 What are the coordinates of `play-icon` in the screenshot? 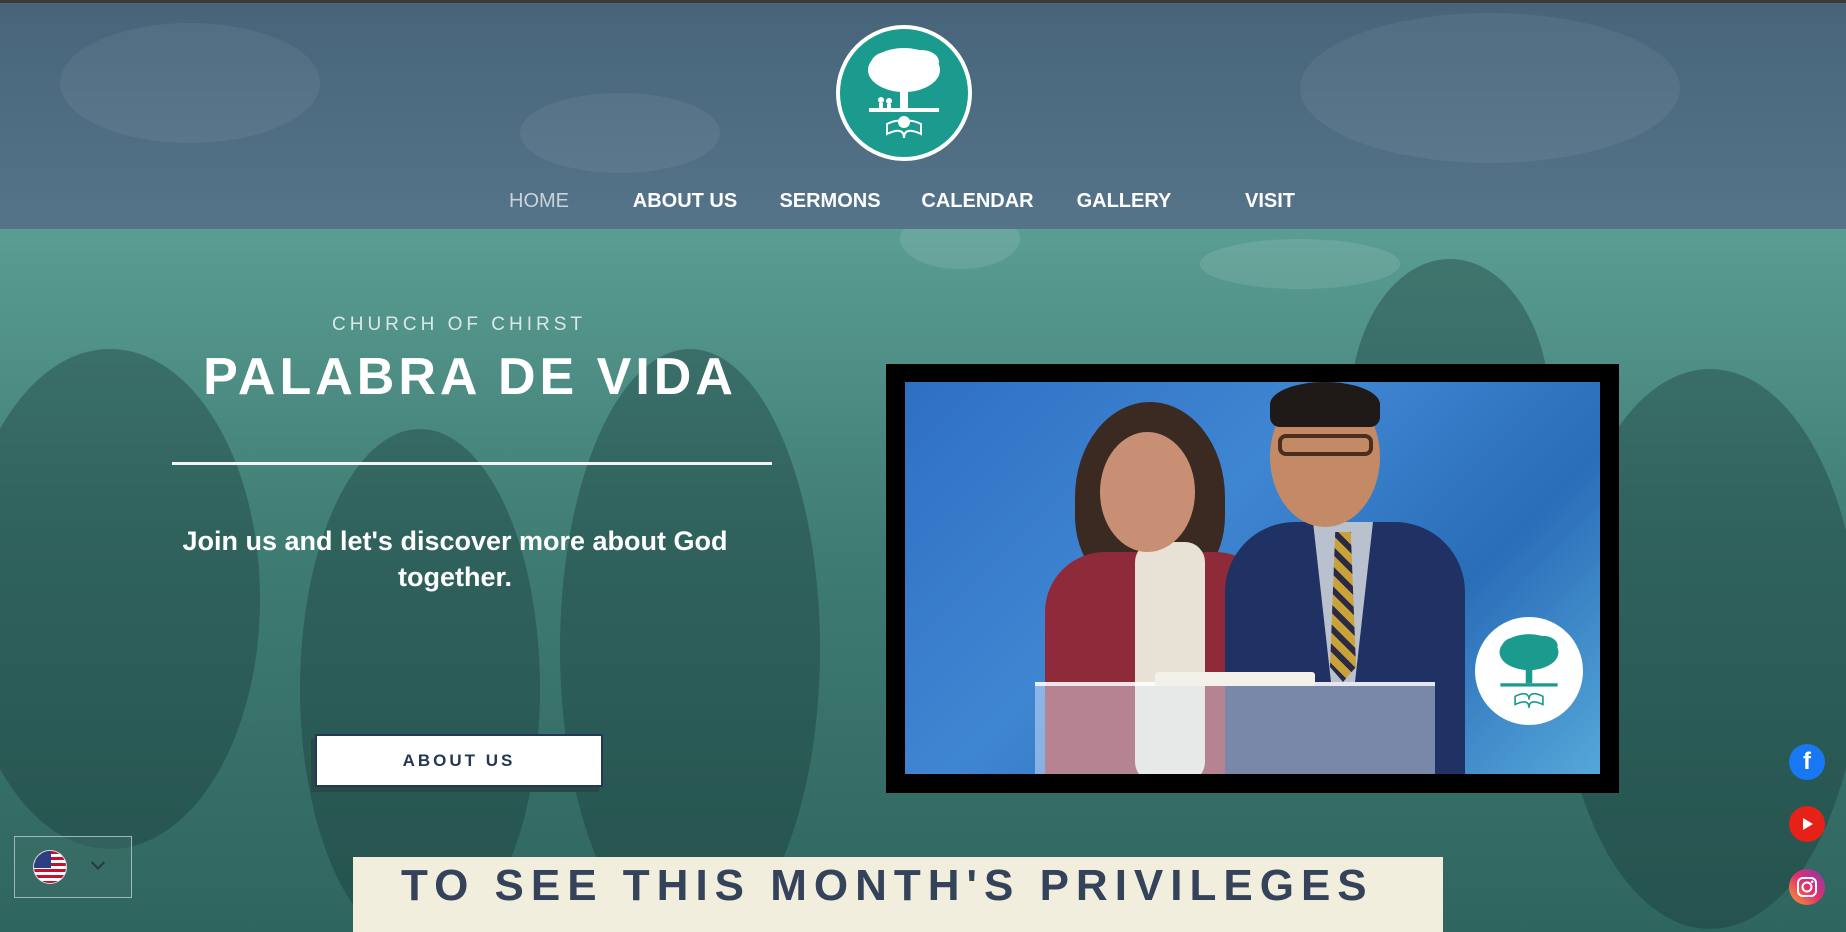 It's located at (1808, 824).